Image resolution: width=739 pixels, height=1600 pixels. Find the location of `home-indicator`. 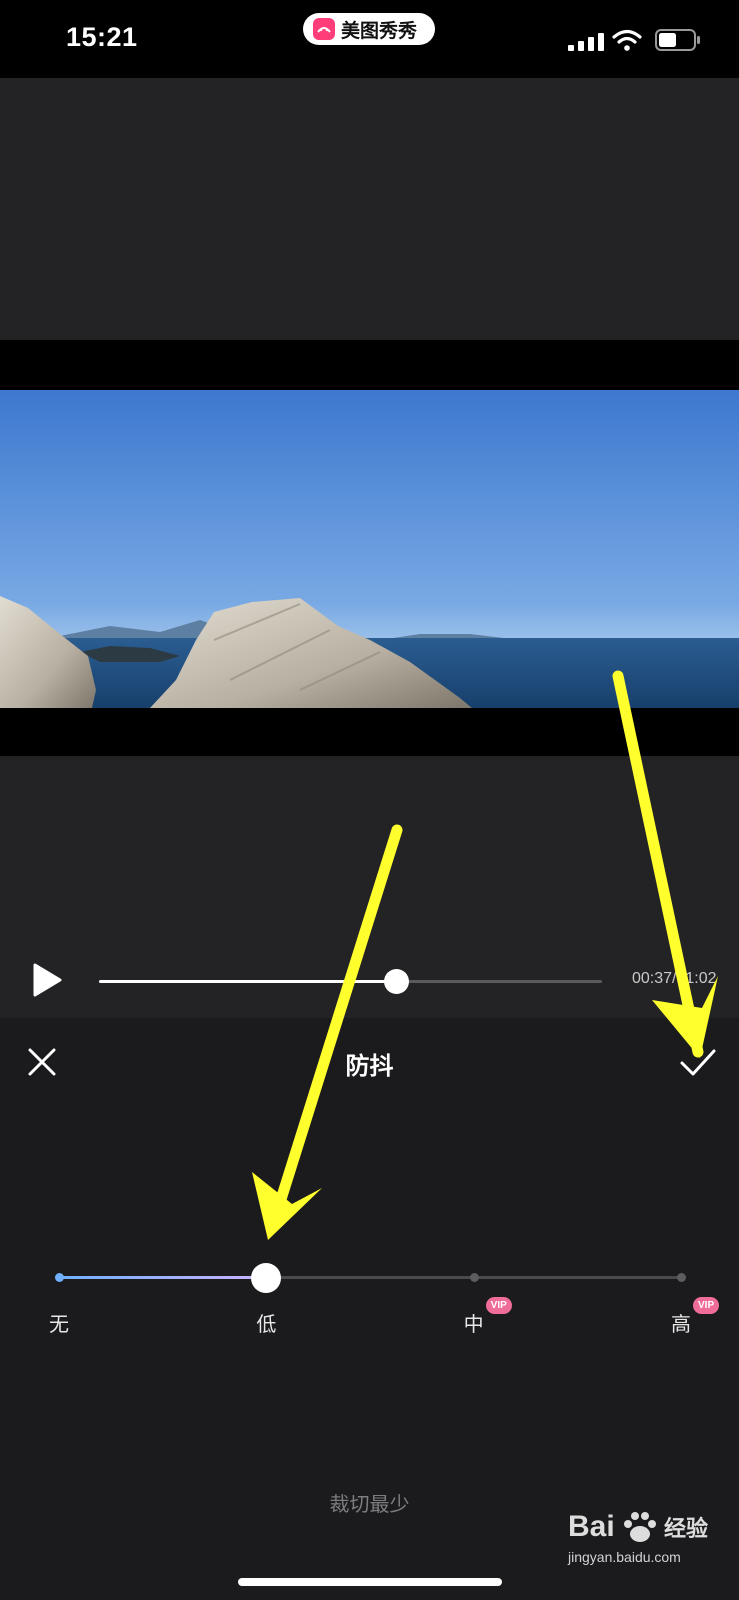

home-indicator is located at coordinates (370, 1582).